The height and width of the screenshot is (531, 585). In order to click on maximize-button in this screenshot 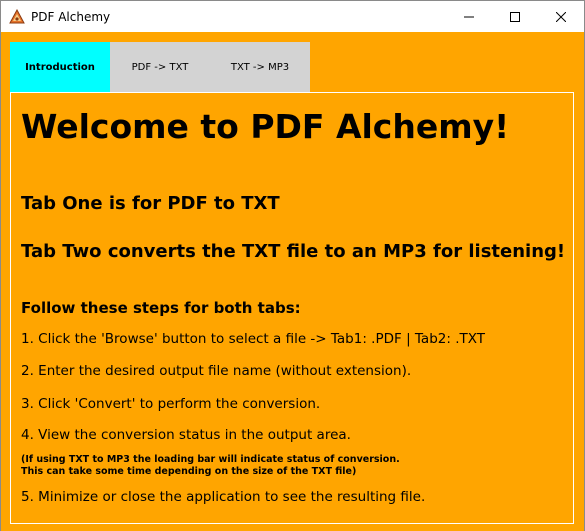, I will do `click(515, 16)`.